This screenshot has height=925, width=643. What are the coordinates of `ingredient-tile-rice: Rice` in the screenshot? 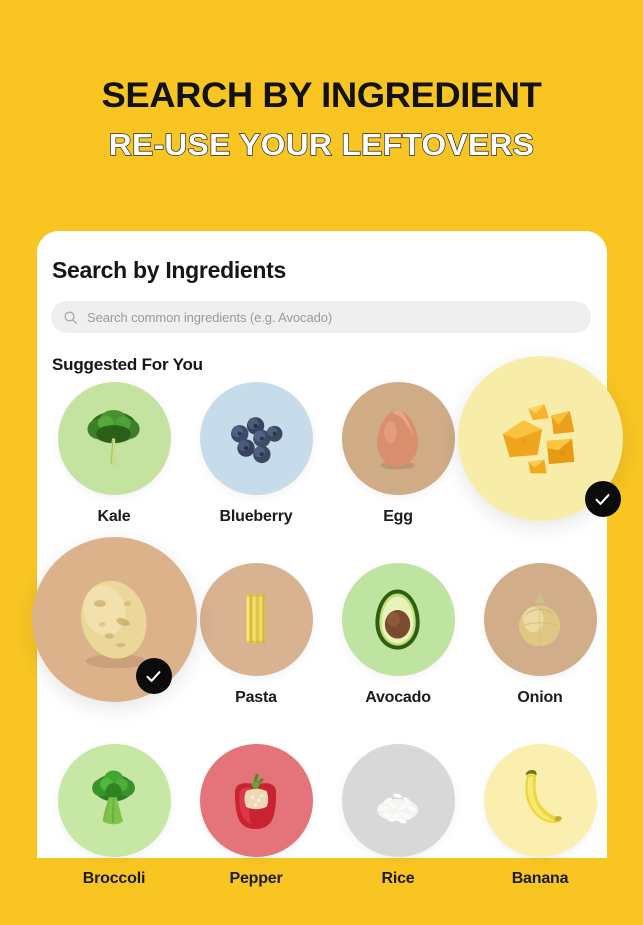 It's located at (398, 816).